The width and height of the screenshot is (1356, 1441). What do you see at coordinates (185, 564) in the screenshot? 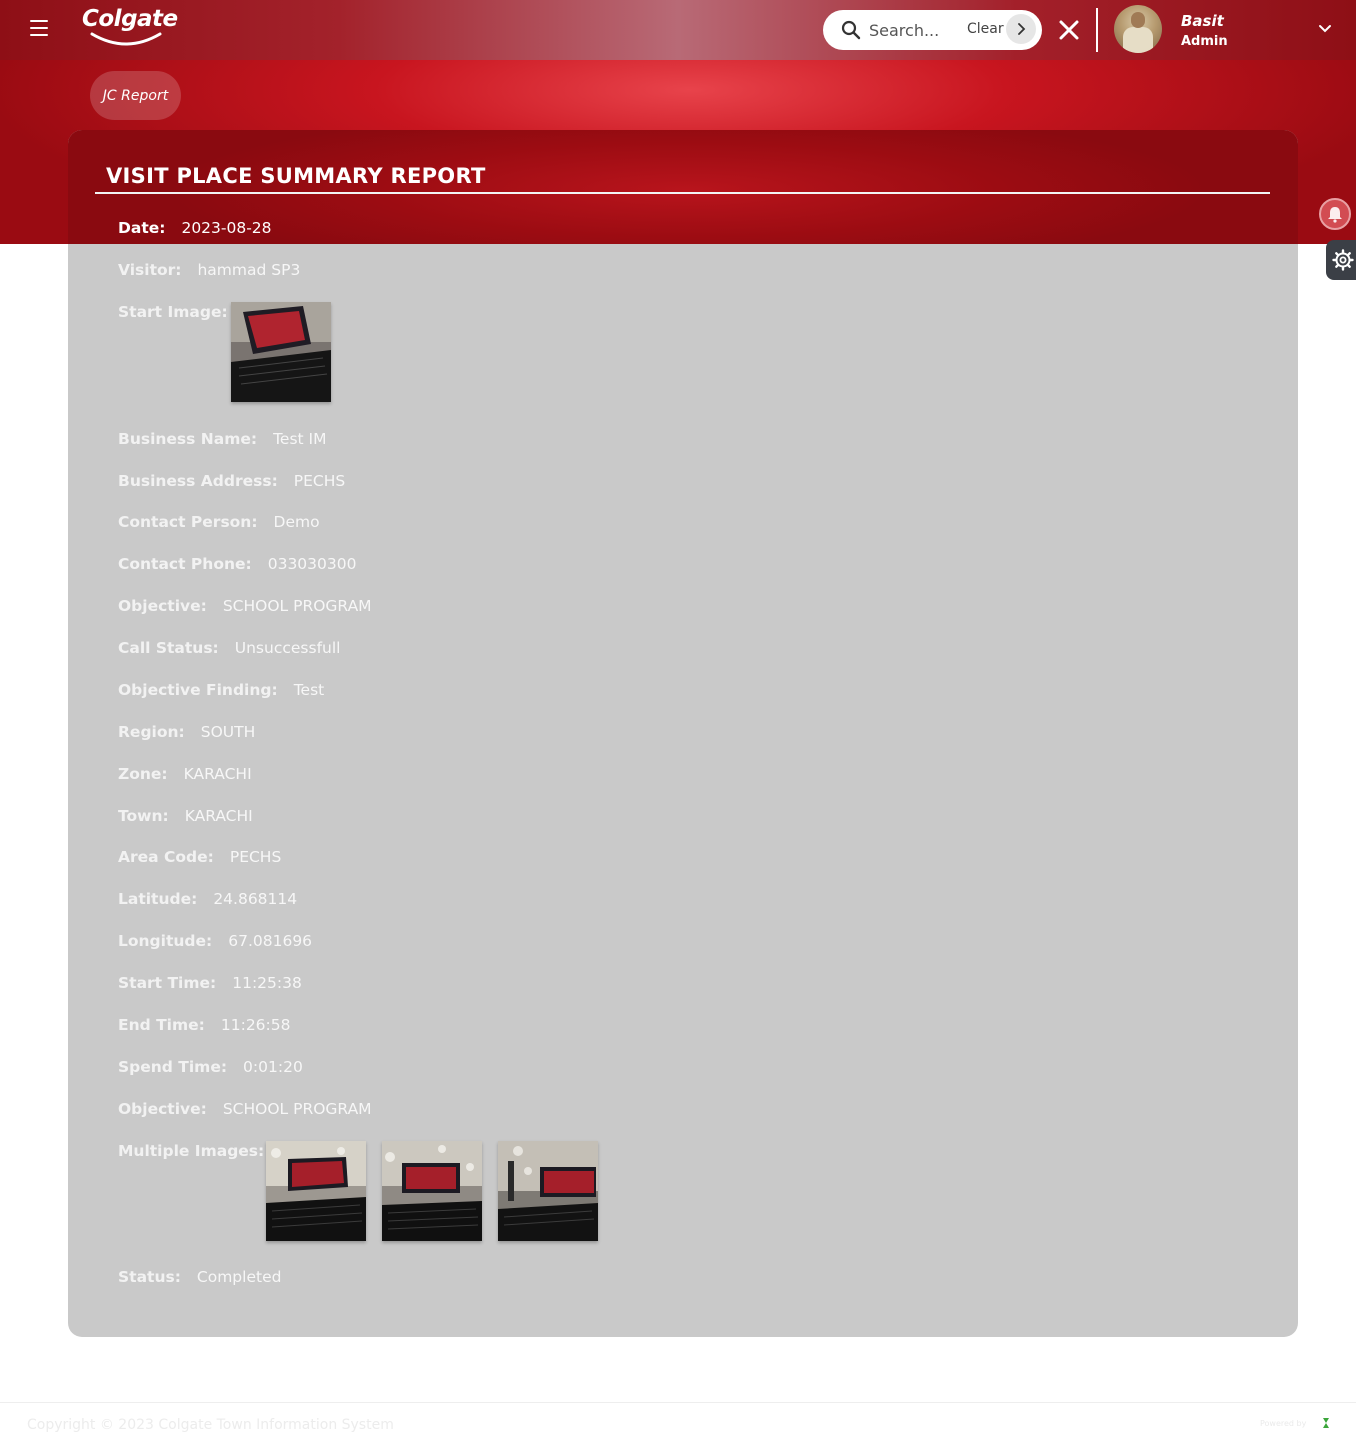
I see `field-label: Contact Phone:` at bounding box center [185, 564].